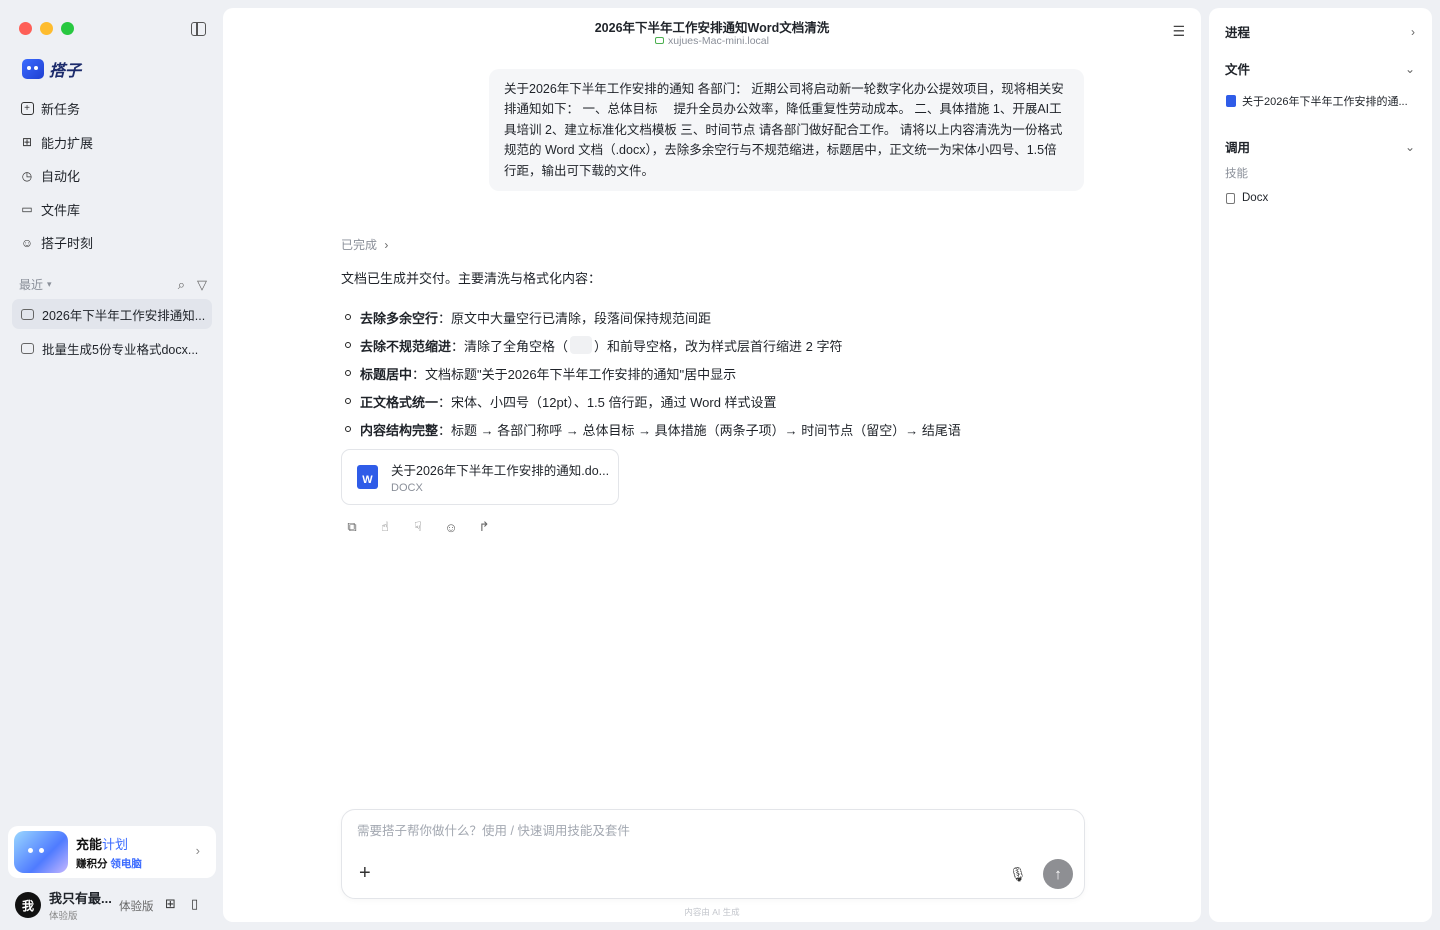 The image size is (1440, 930). Describe the element at coordinates (113, 284) in the screenshot. I see `recent-header: 最近 ▾ ⌕ ▽` at that location.